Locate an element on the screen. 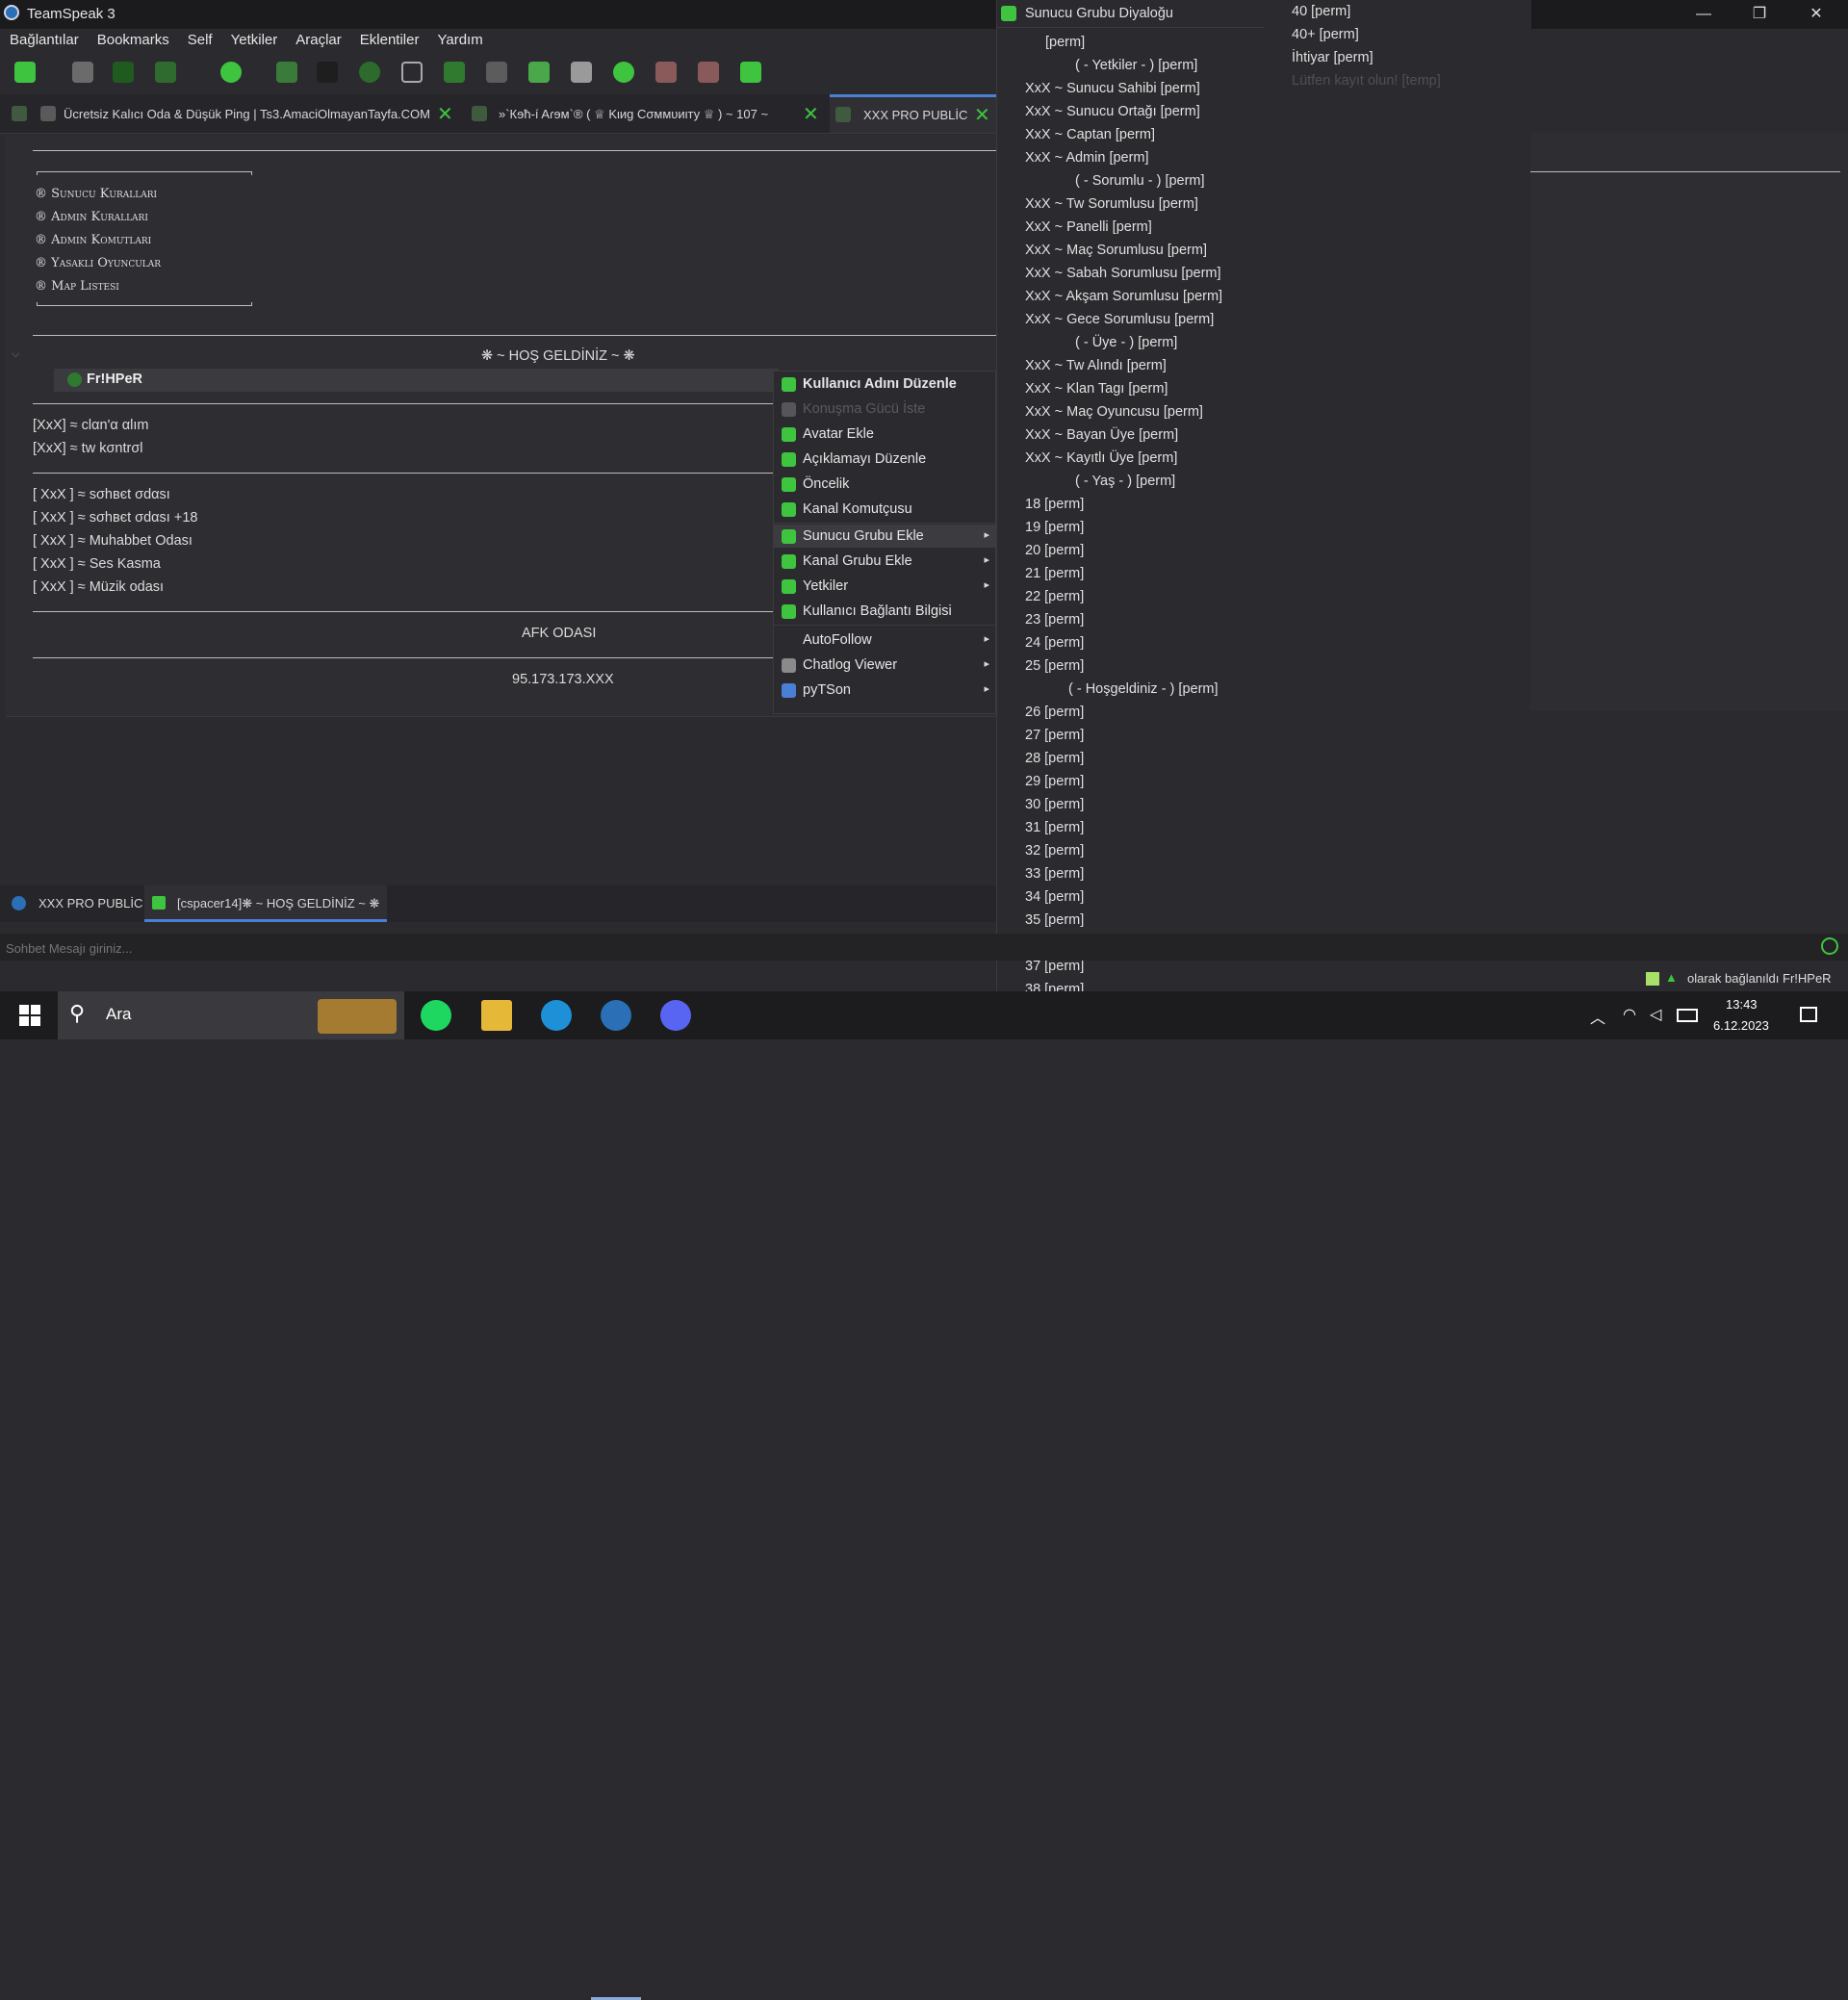  channel-admin-kurallari: ® Admin Kuralları is located at coordinates (91, 217).